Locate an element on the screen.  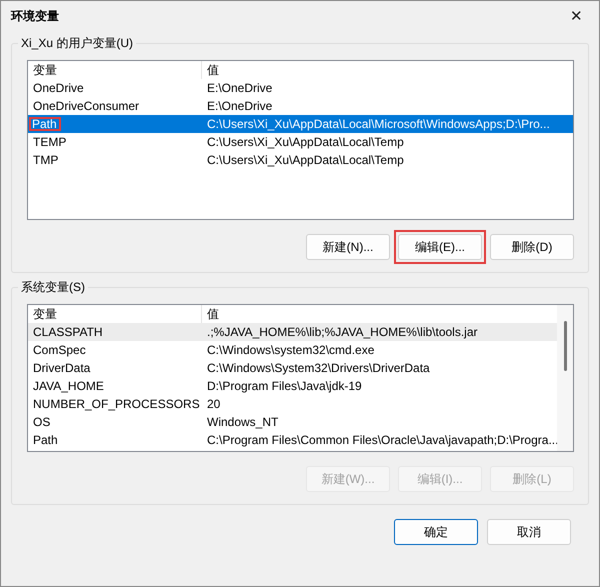
variable-value: D:\Program Files\Java\jdk-19 is located at coordinates (284, 386).